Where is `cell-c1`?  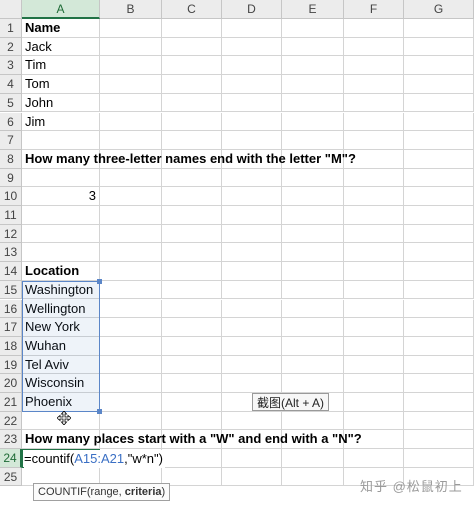 cell-c1 is located at coordinates (192, 28).